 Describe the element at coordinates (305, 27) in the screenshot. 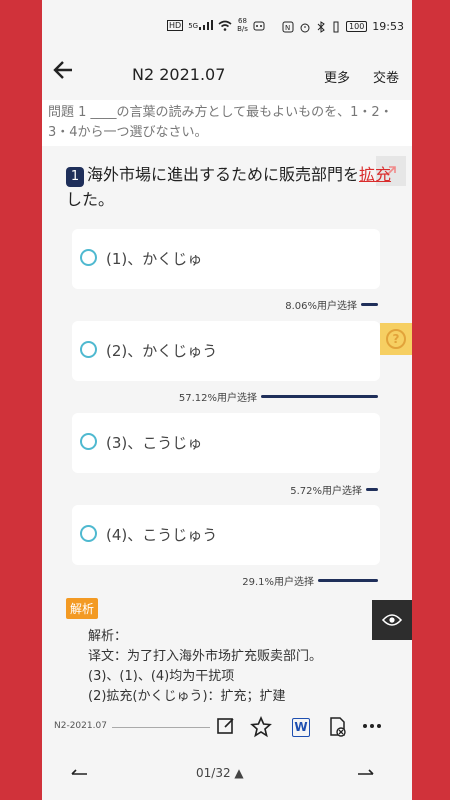

I see `alarm-icon` at that location.